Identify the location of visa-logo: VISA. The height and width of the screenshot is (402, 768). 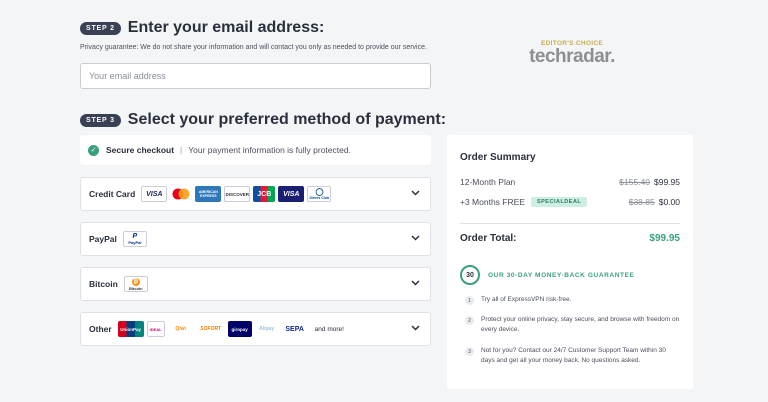
(154, 194).